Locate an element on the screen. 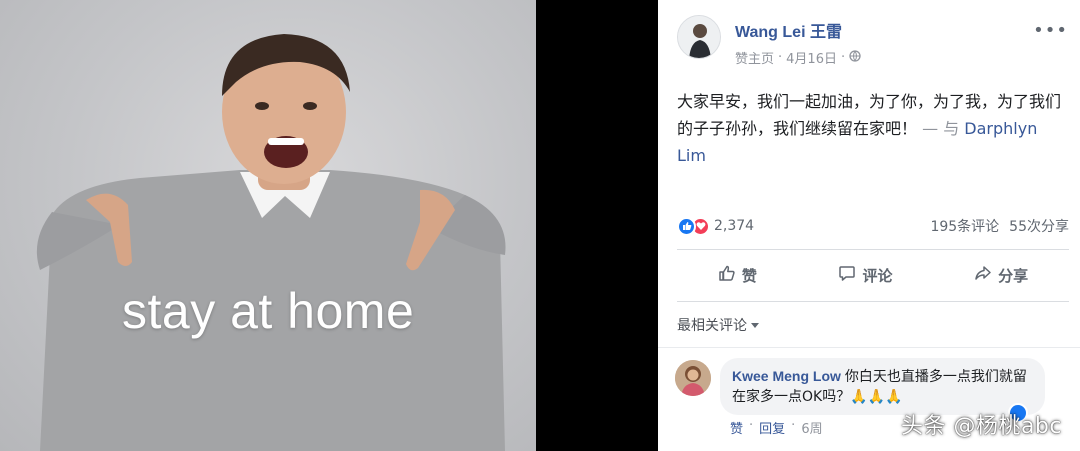 The width and height of the screenshot is (1080, 451). like-button: 赞 is located at coordinates (737, 275).